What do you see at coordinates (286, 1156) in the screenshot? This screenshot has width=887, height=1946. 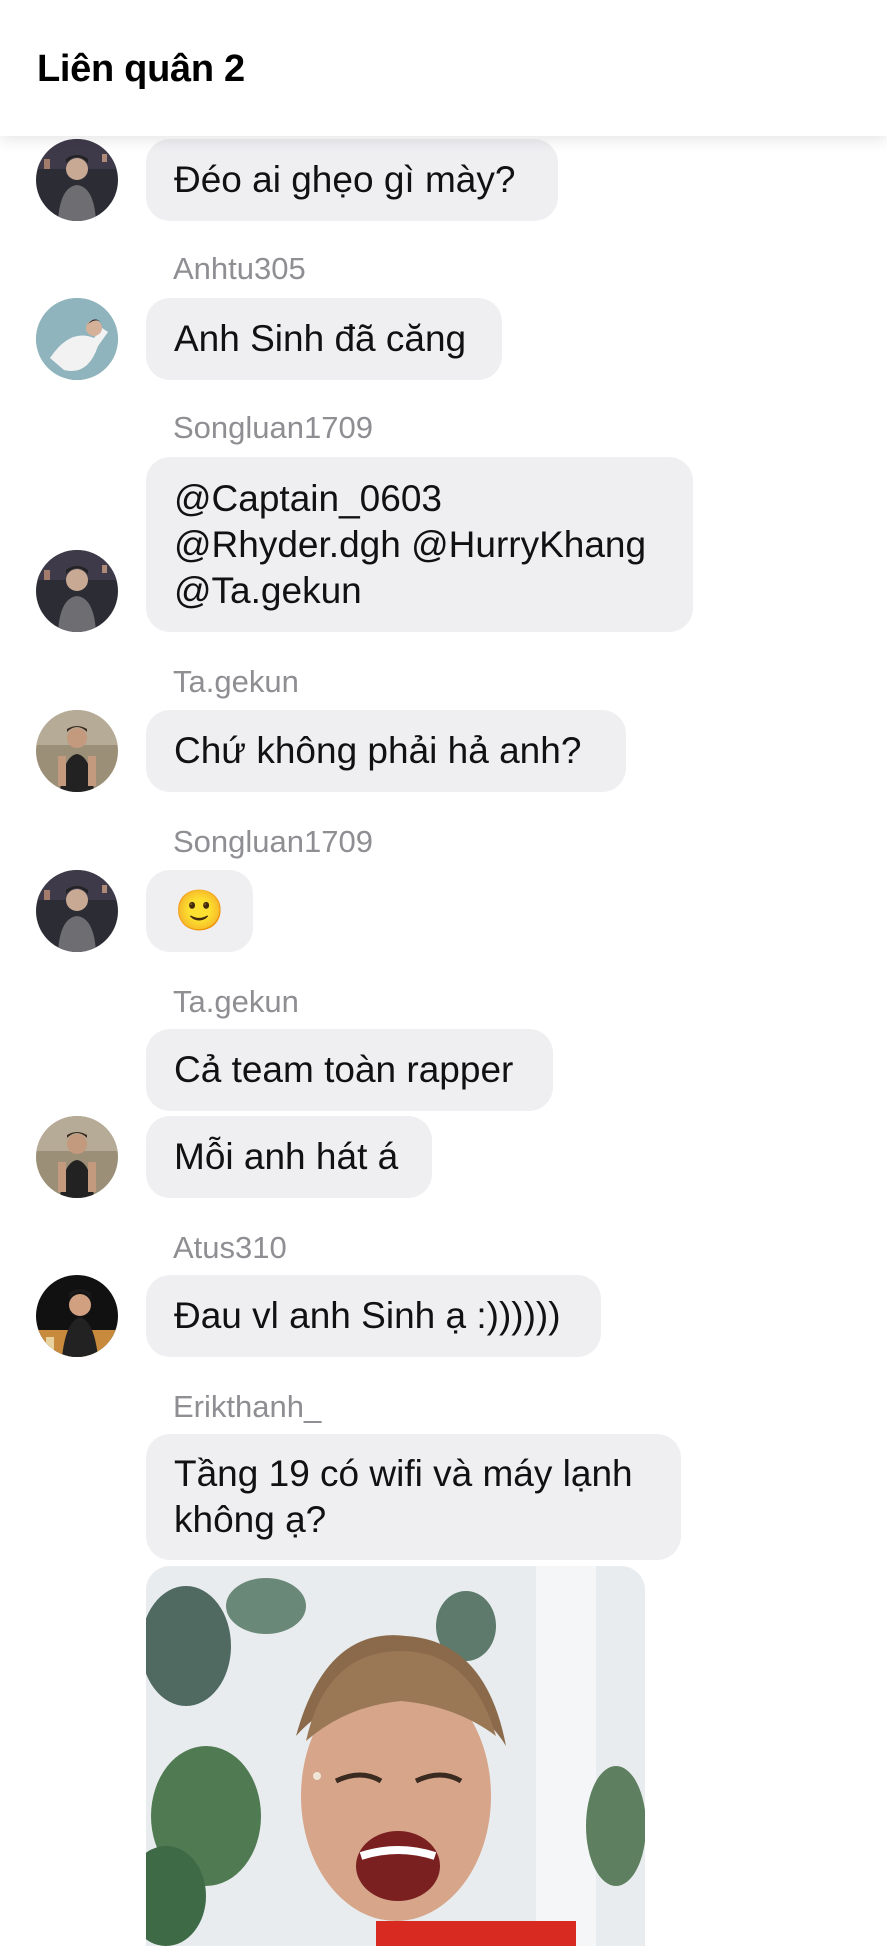 I see `message-text: Mỗi anh hát á` at bounding box center [286, 1156].